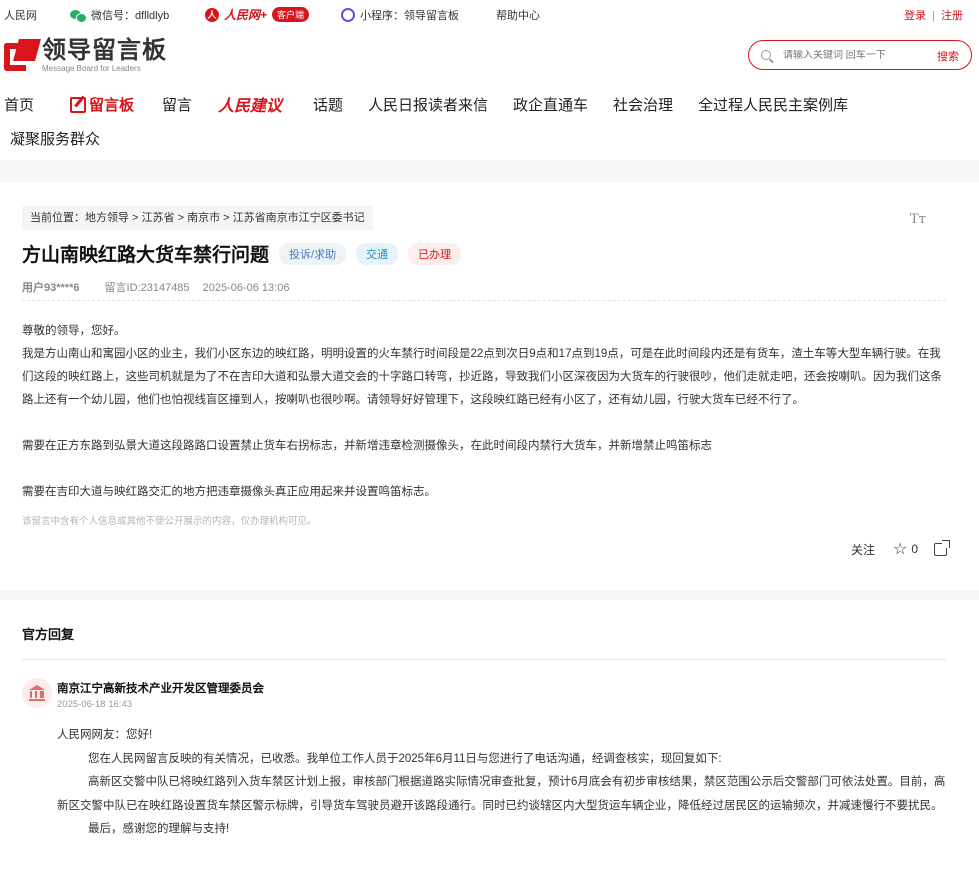 This screenshot has height=869, width=979. What do you see at coordinates (914, 549) in the screenshot?
I see `favorite-count: 0` at bounding box center [914, 549].